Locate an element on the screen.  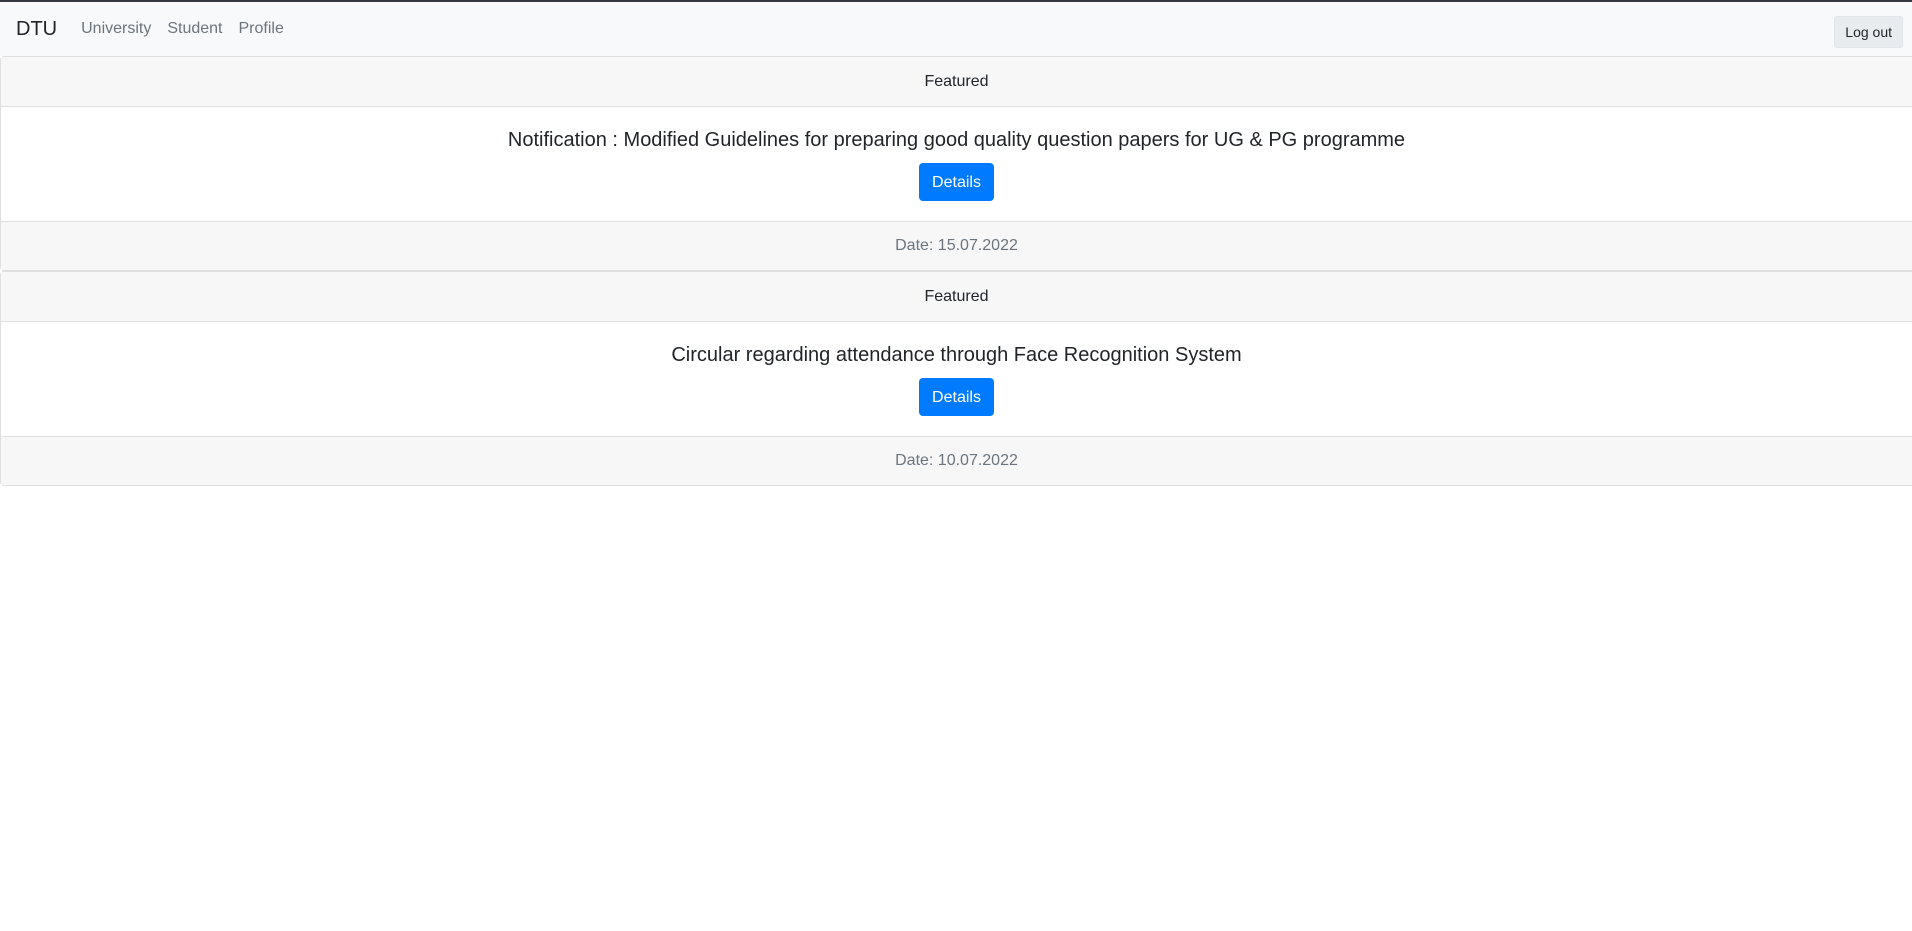
card-date: Date: 10.07.2022 is located at coordinates (956, 460).